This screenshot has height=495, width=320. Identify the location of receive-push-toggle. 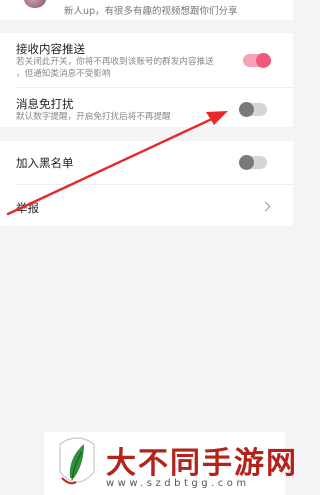
(257, 60).